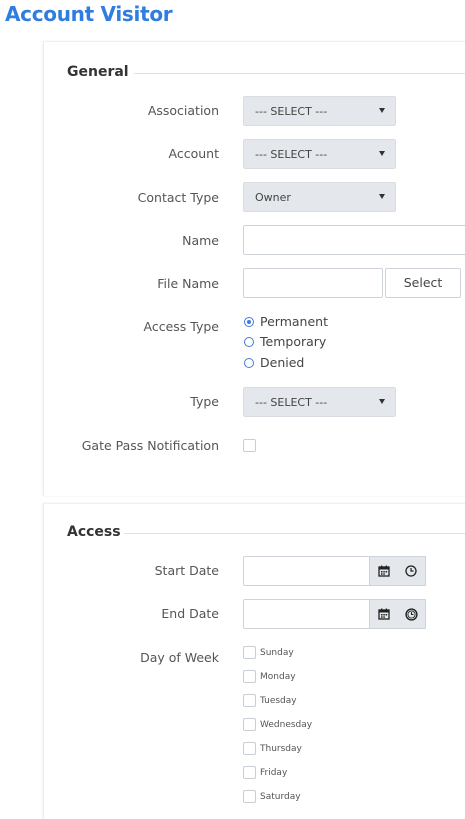  I want to click on day-option-saturday: Saturday, so click(272, 796).